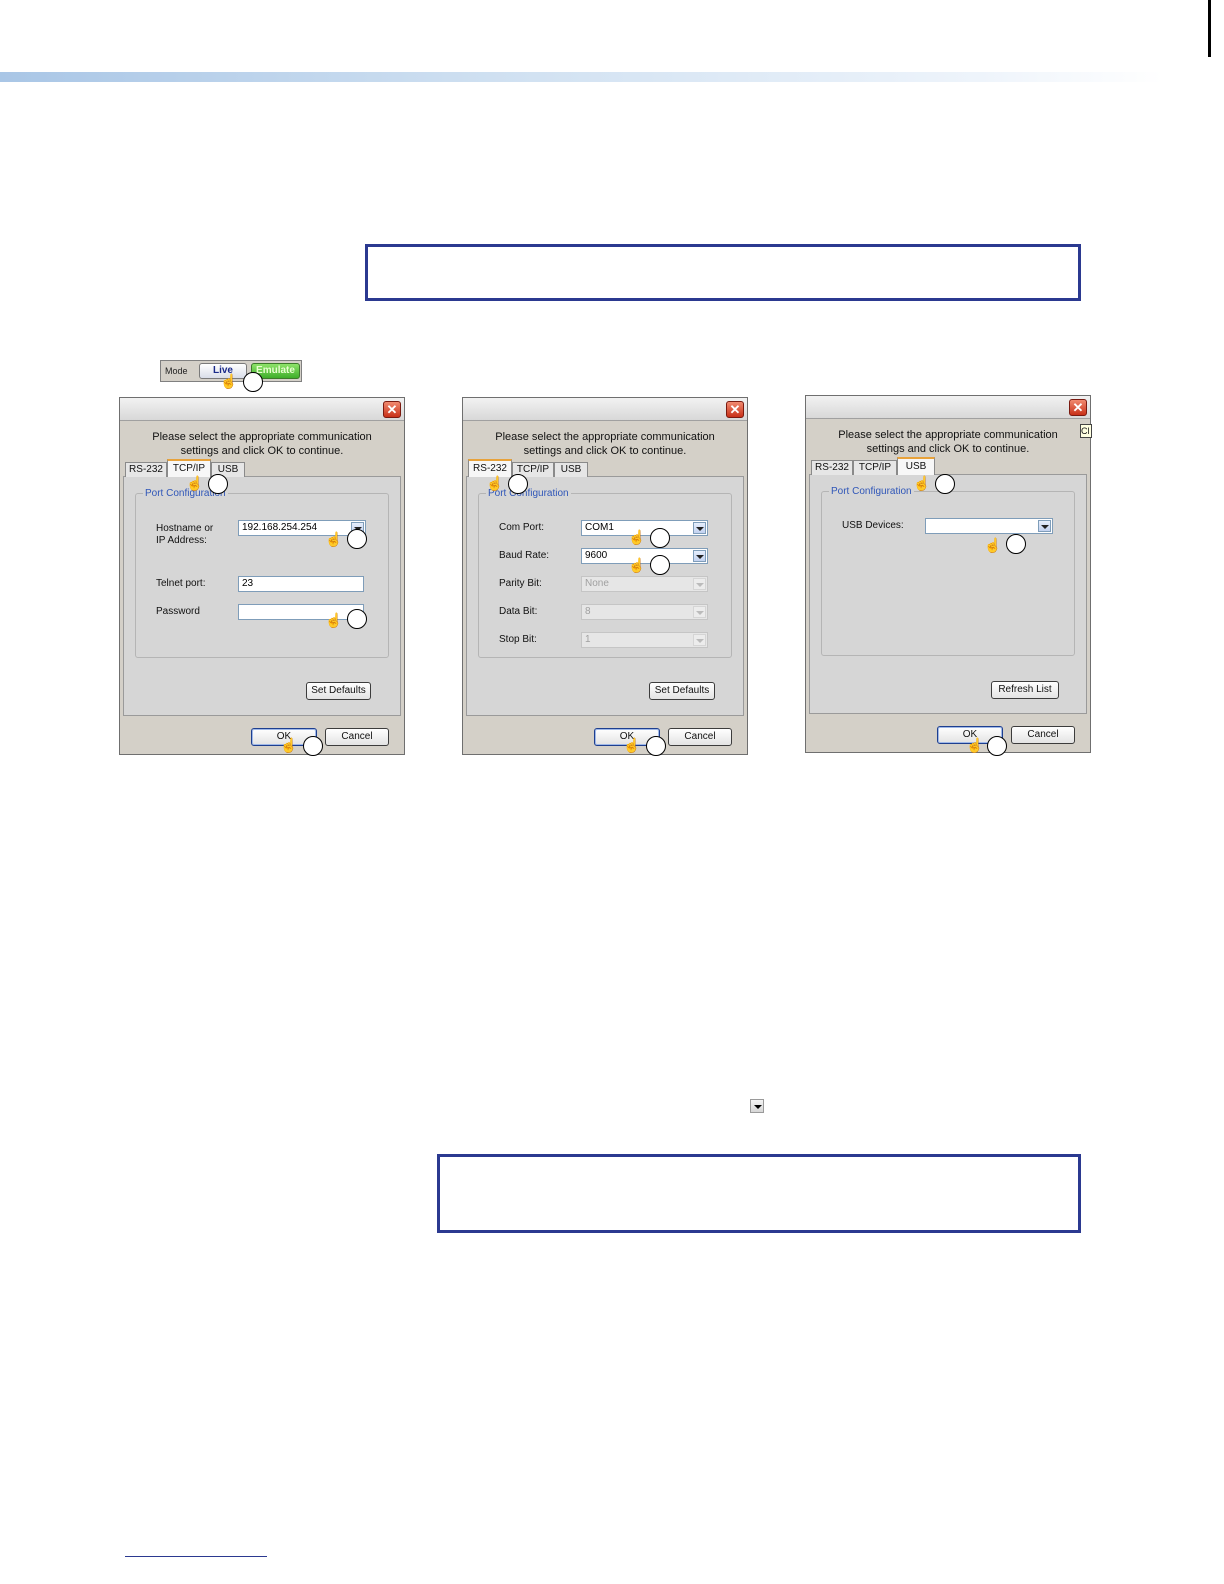 This screenshot has width=1224, height=1584. Describe the element at coordinates (723, 272) in the screenshot. I see `note-box-top` at that location.